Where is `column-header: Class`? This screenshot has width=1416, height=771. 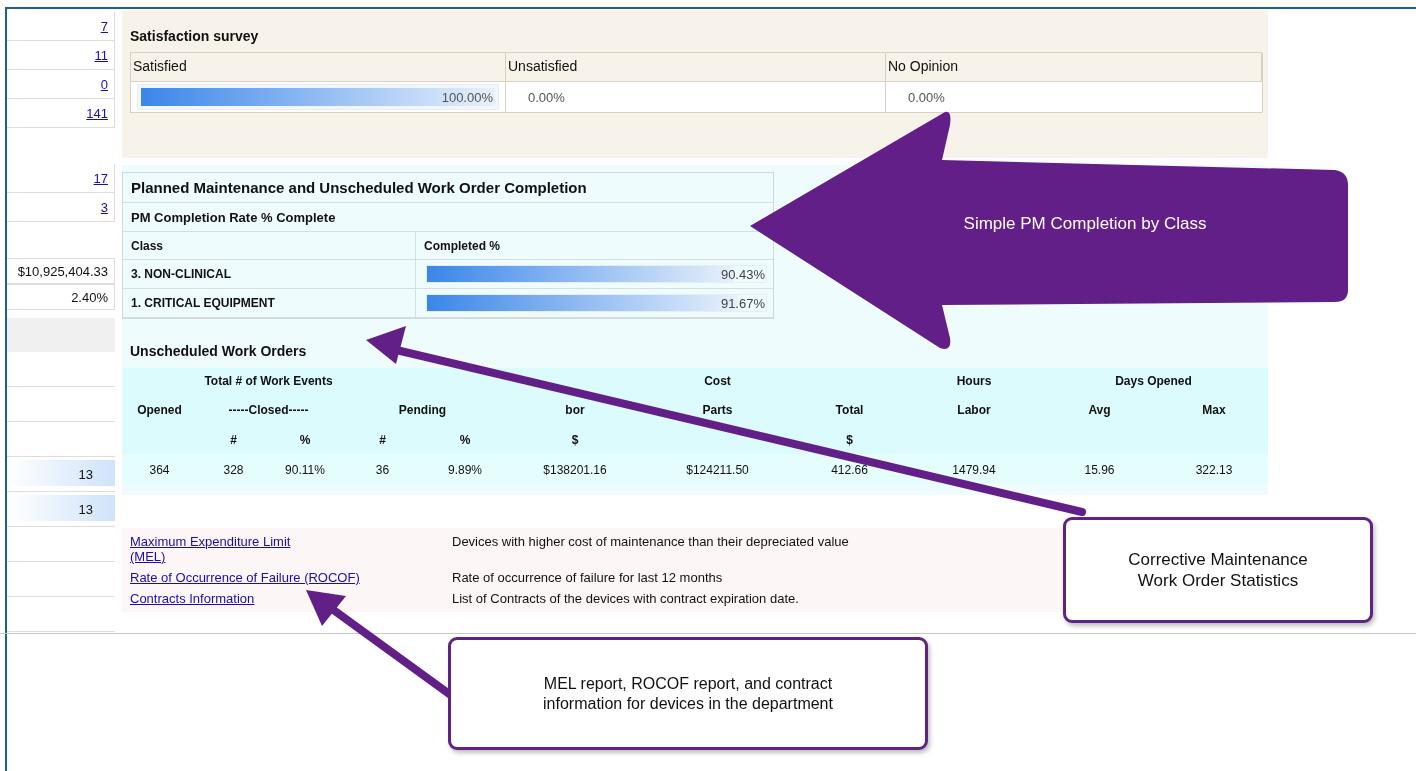
column-header: Class is located at coordinates (147, 245).